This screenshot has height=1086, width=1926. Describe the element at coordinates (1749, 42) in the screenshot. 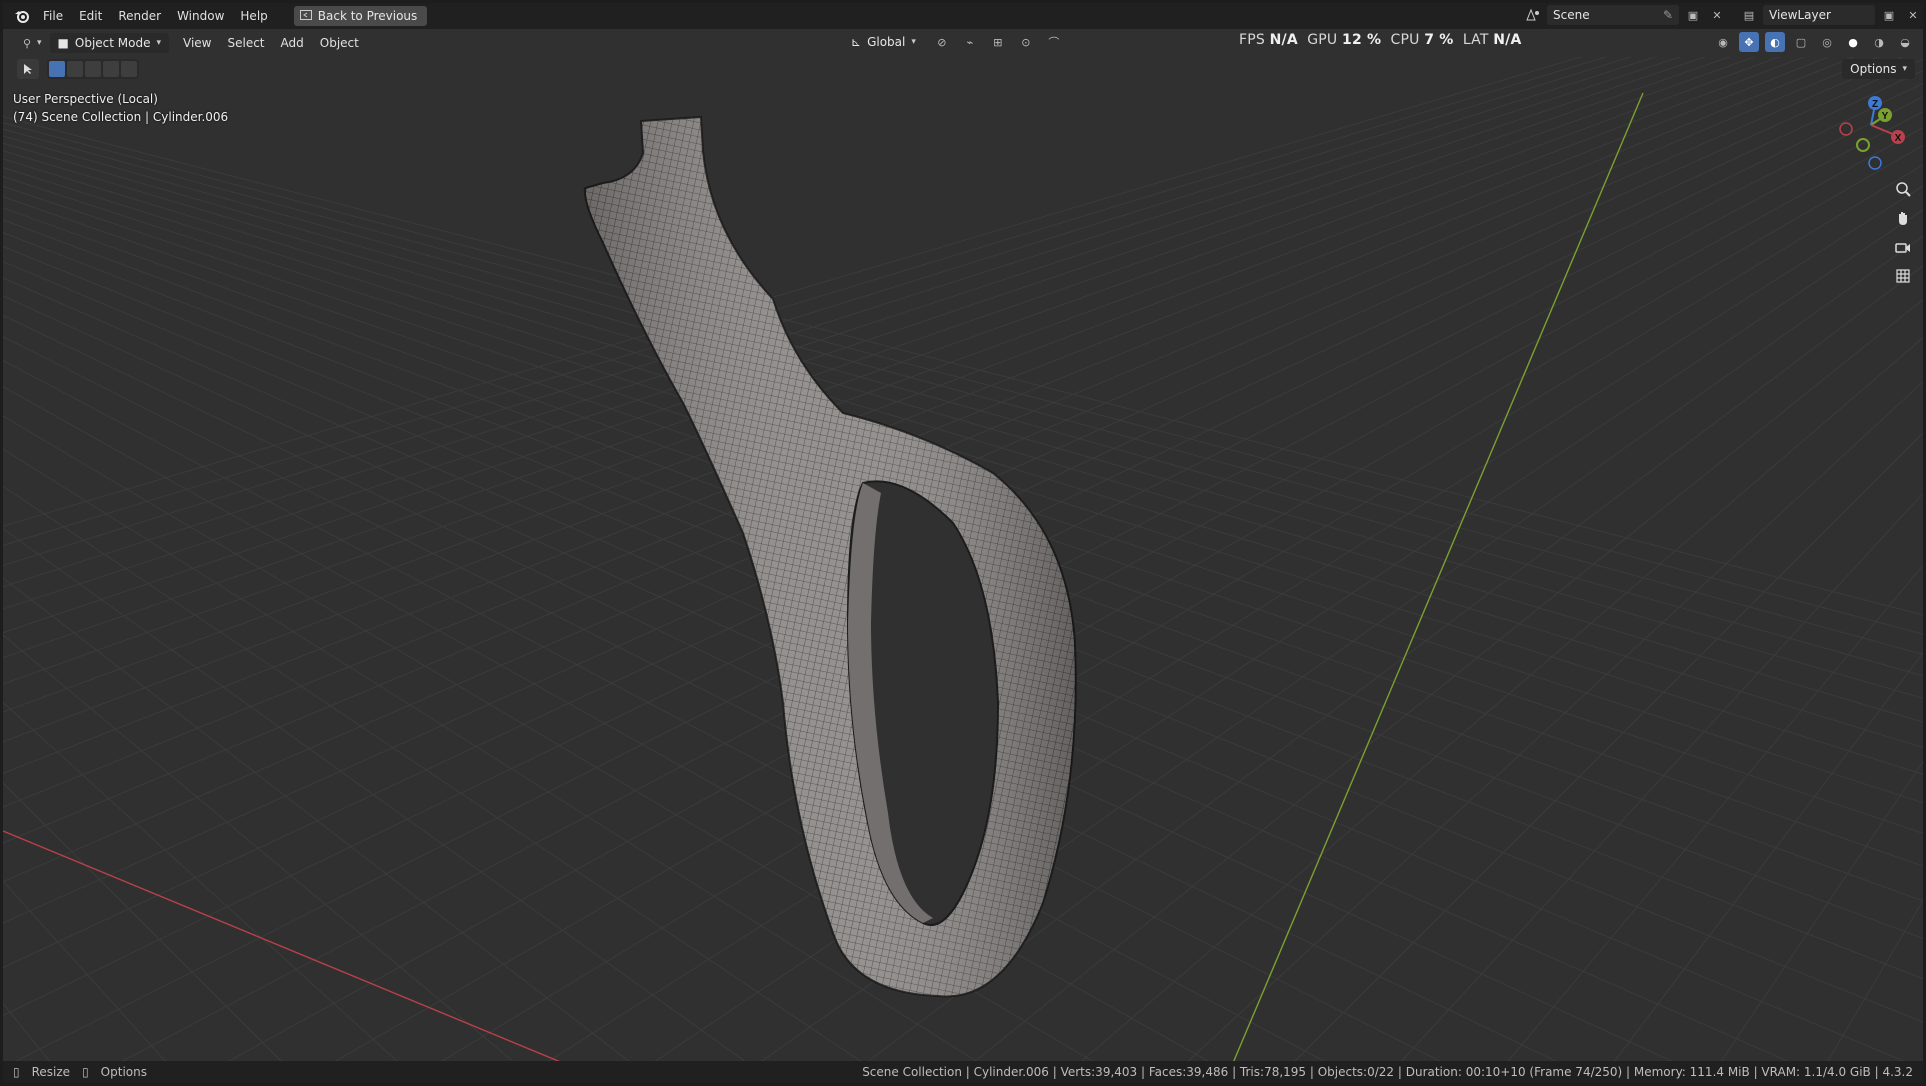

I see `gizmo-icon: ✥` at that location.